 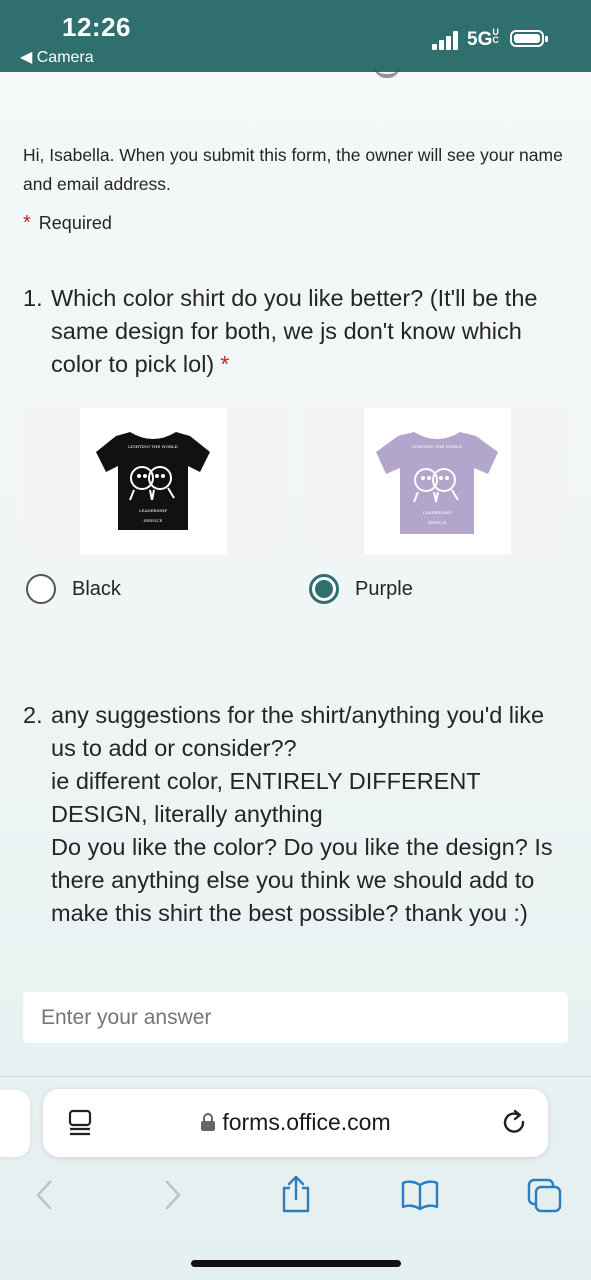 What do you see at coordinates (545, 1195) in the screenshot?
I see `tabs-icon` at bounding box center [545, 1195].